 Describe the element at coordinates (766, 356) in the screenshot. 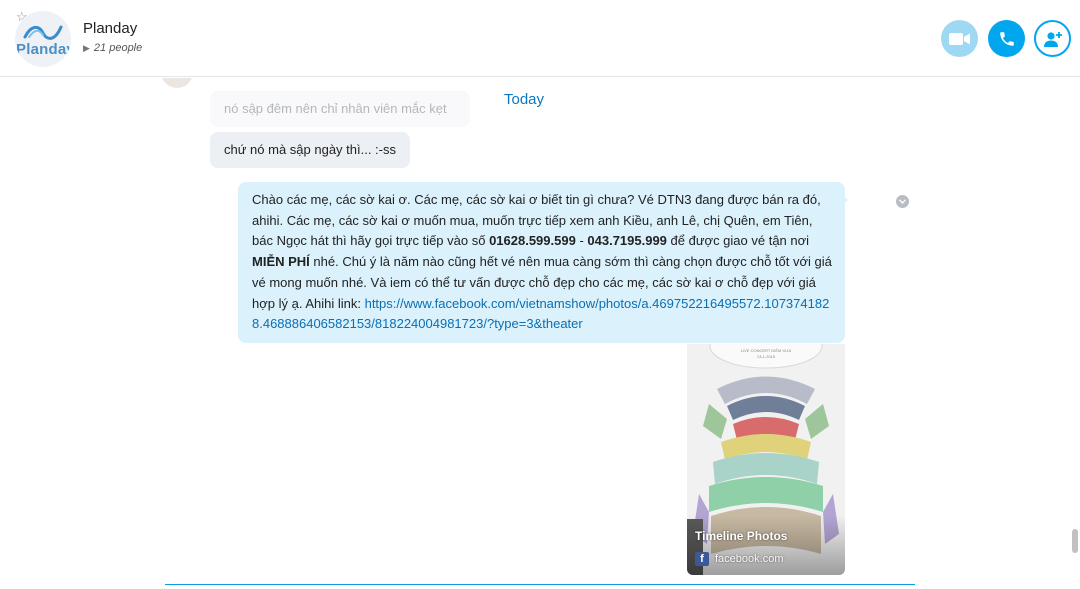

I see `svg-text: 13-1-2015` at that location.